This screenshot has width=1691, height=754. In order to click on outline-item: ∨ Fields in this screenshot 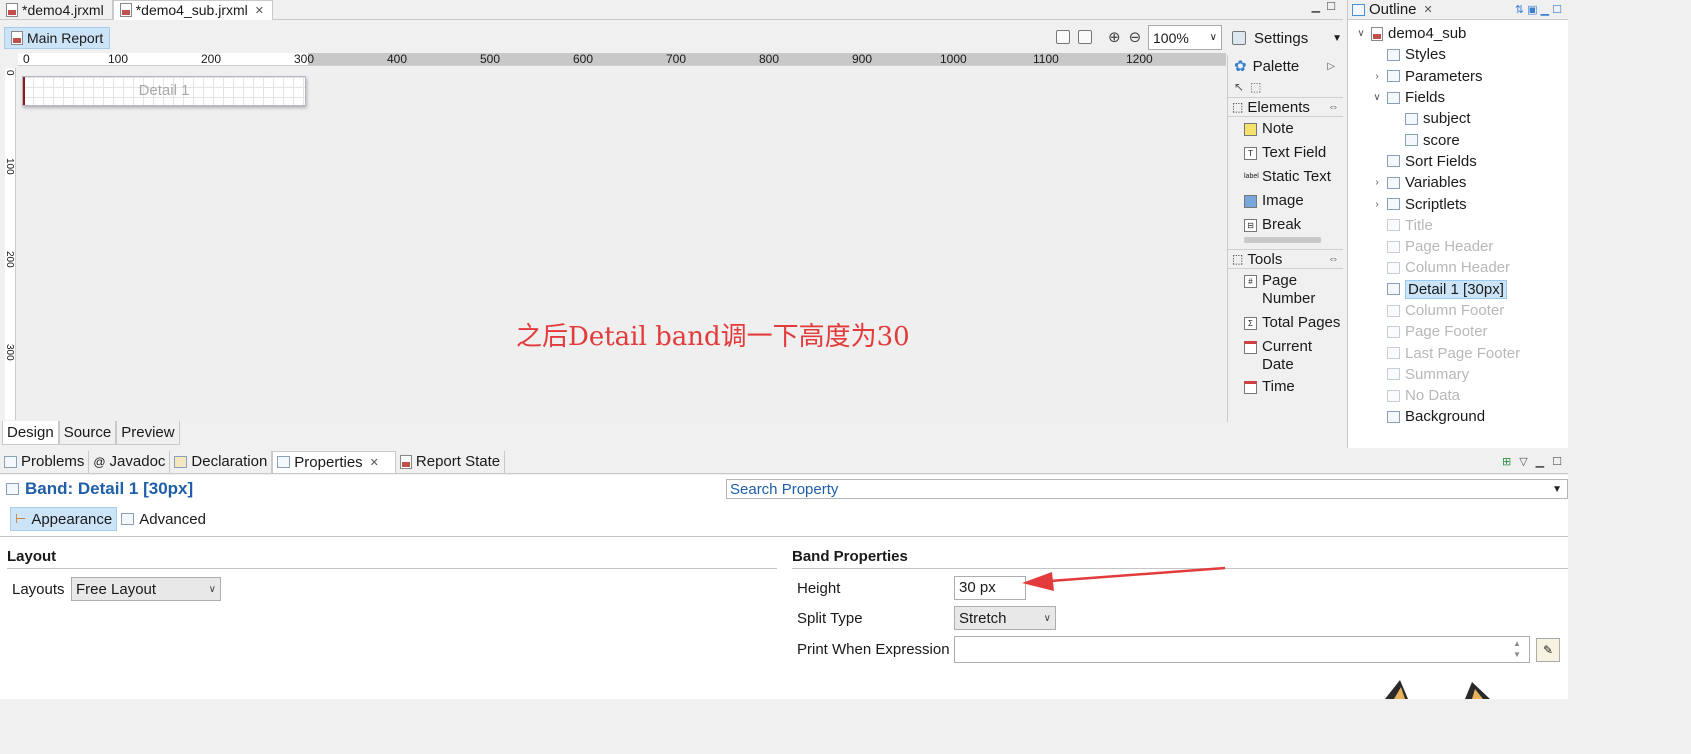, I will do `click(1458, 97)`.